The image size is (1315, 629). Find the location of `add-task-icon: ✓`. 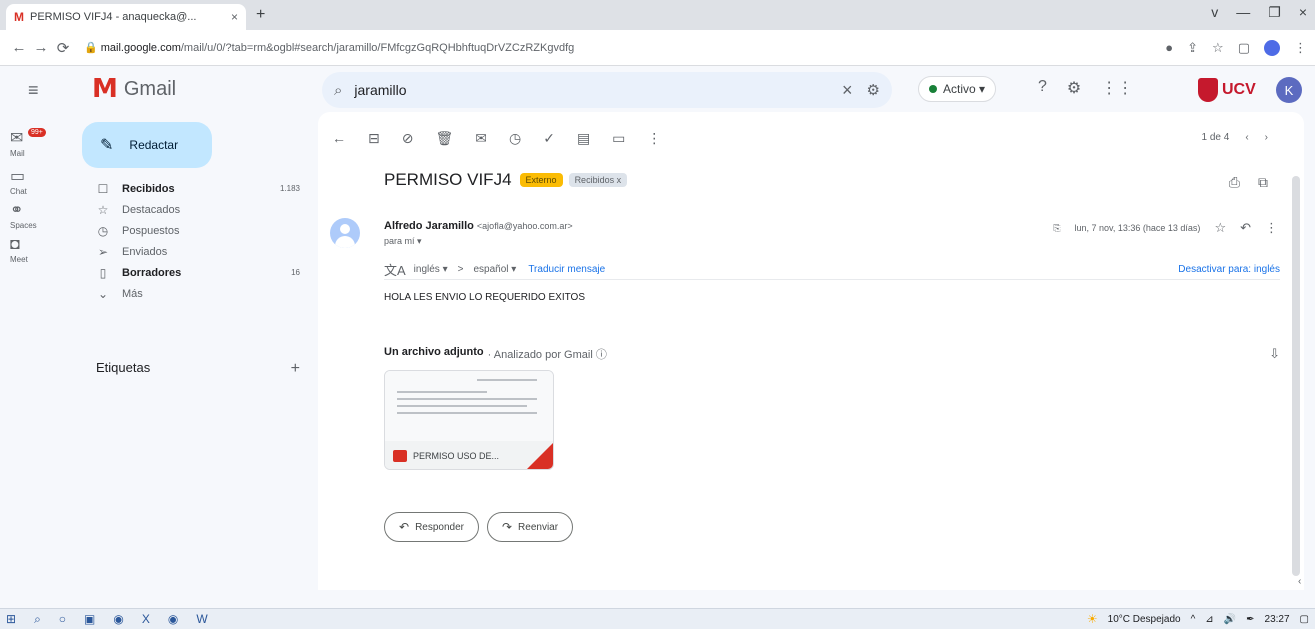

add-task-icon: ✓ is located at coordinates (549, 138).